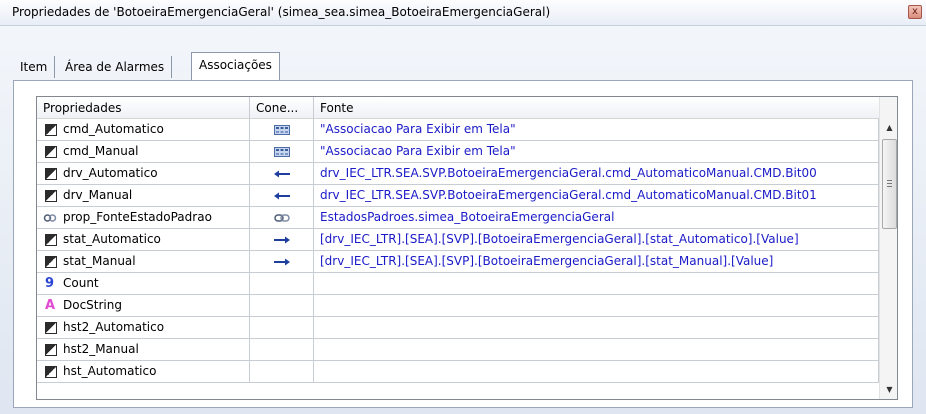 The width and height of the screenshot is (926, 414). I want to click on table-row: hst2_Automatico, so click(458, 328).